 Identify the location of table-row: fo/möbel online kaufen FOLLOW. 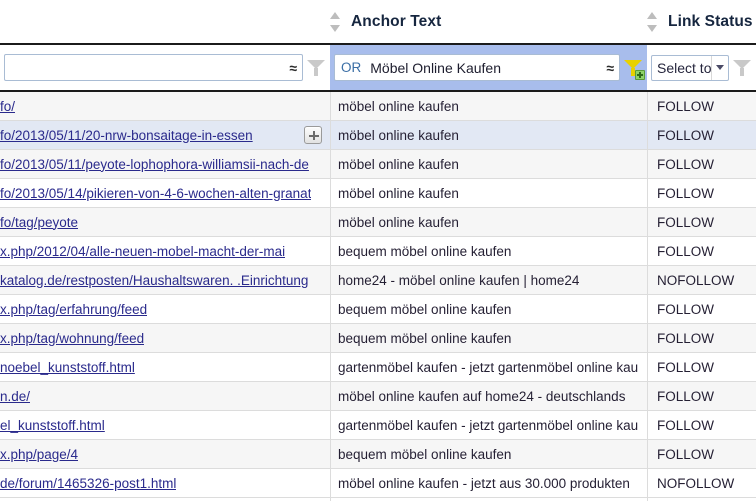
(378, 106).